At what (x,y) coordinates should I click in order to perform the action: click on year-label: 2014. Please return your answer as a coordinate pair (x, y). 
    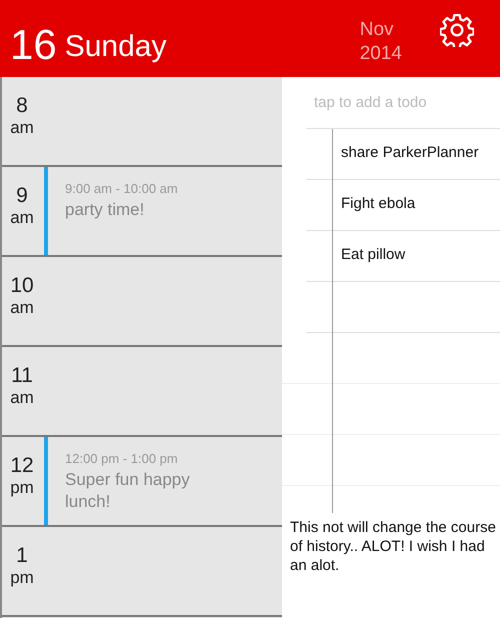
    Looking at the image, I should click on (381, 54).